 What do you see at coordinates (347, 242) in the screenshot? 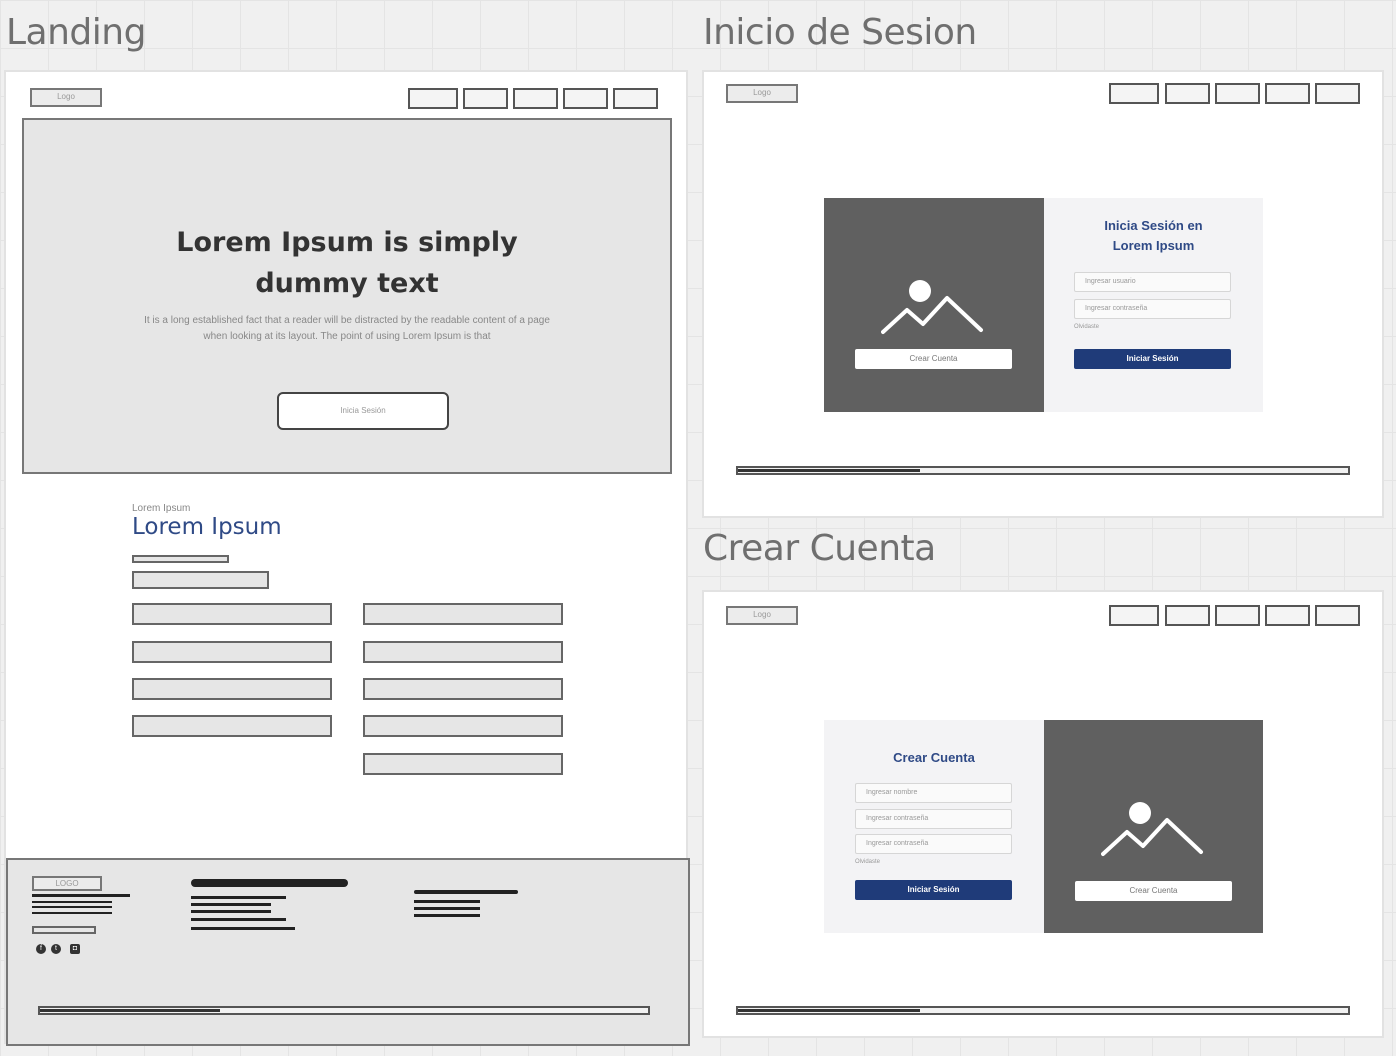
I see `hero-title-line1: Lorem Ipsum is simply` at bounding box center [347, 242].